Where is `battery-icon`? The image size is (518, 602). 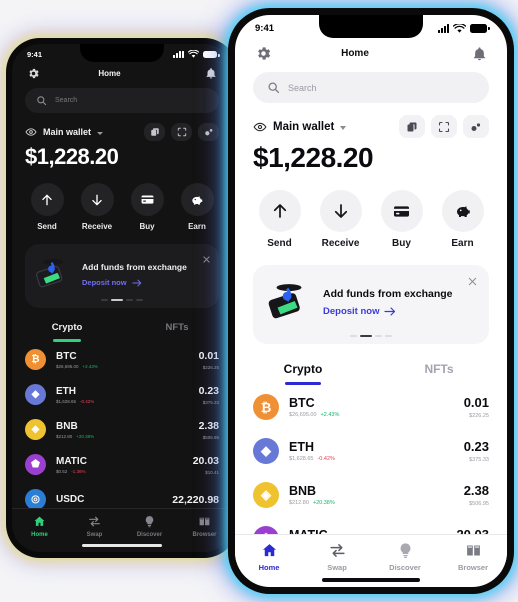
battery-icon is located at coordinates (211, 54).